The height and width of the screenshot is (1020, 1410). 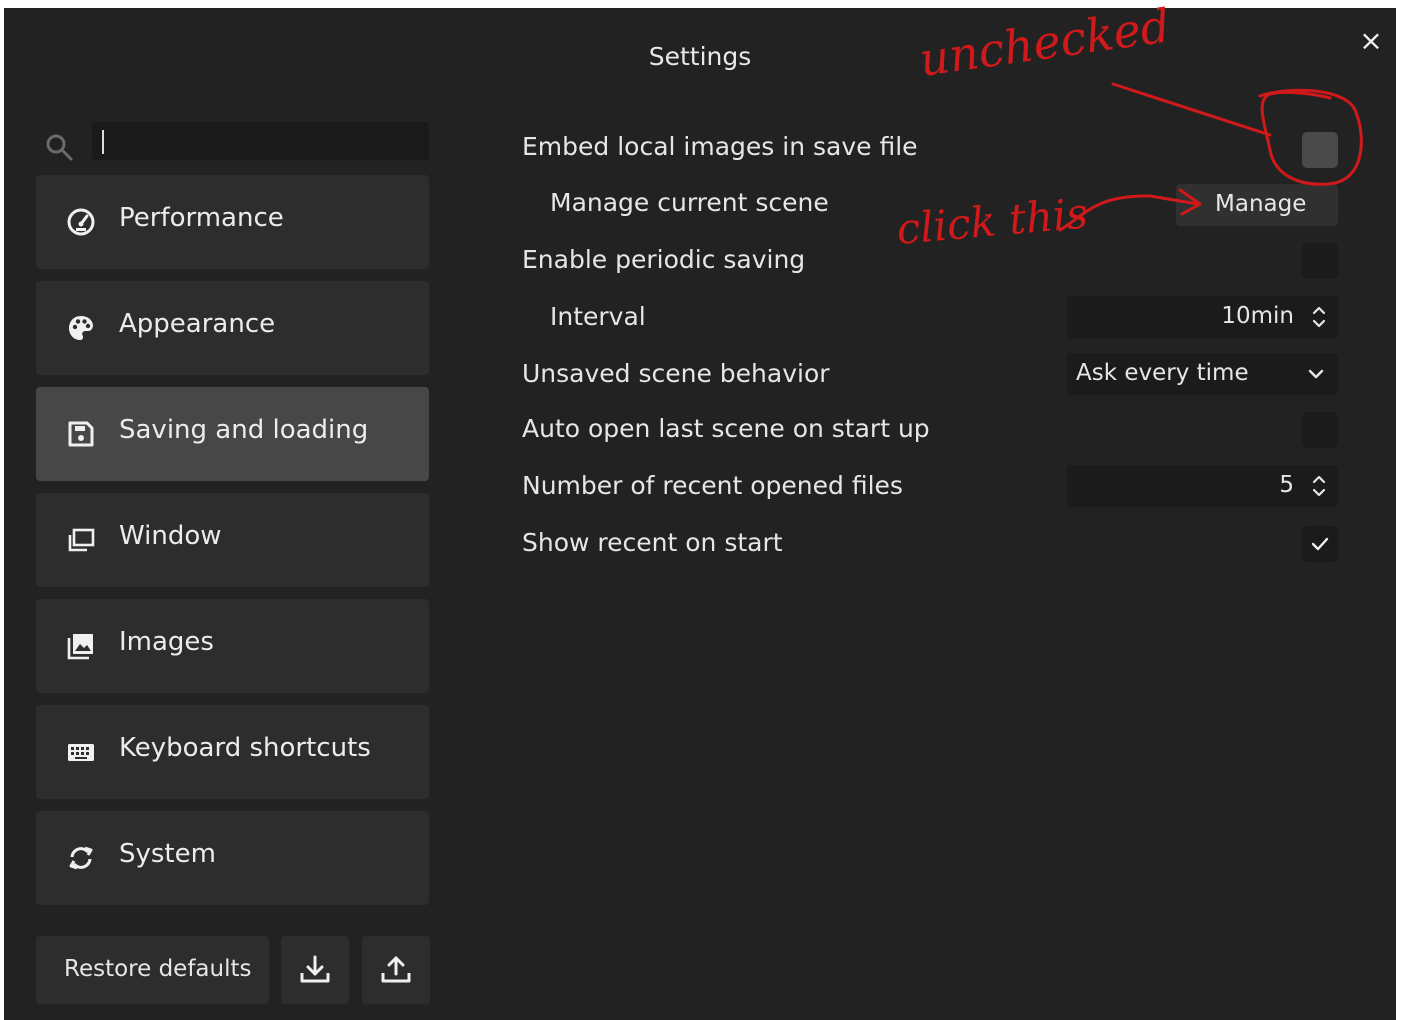 I want to click on show-recent-checkbox, so click(x=1320, y=544).